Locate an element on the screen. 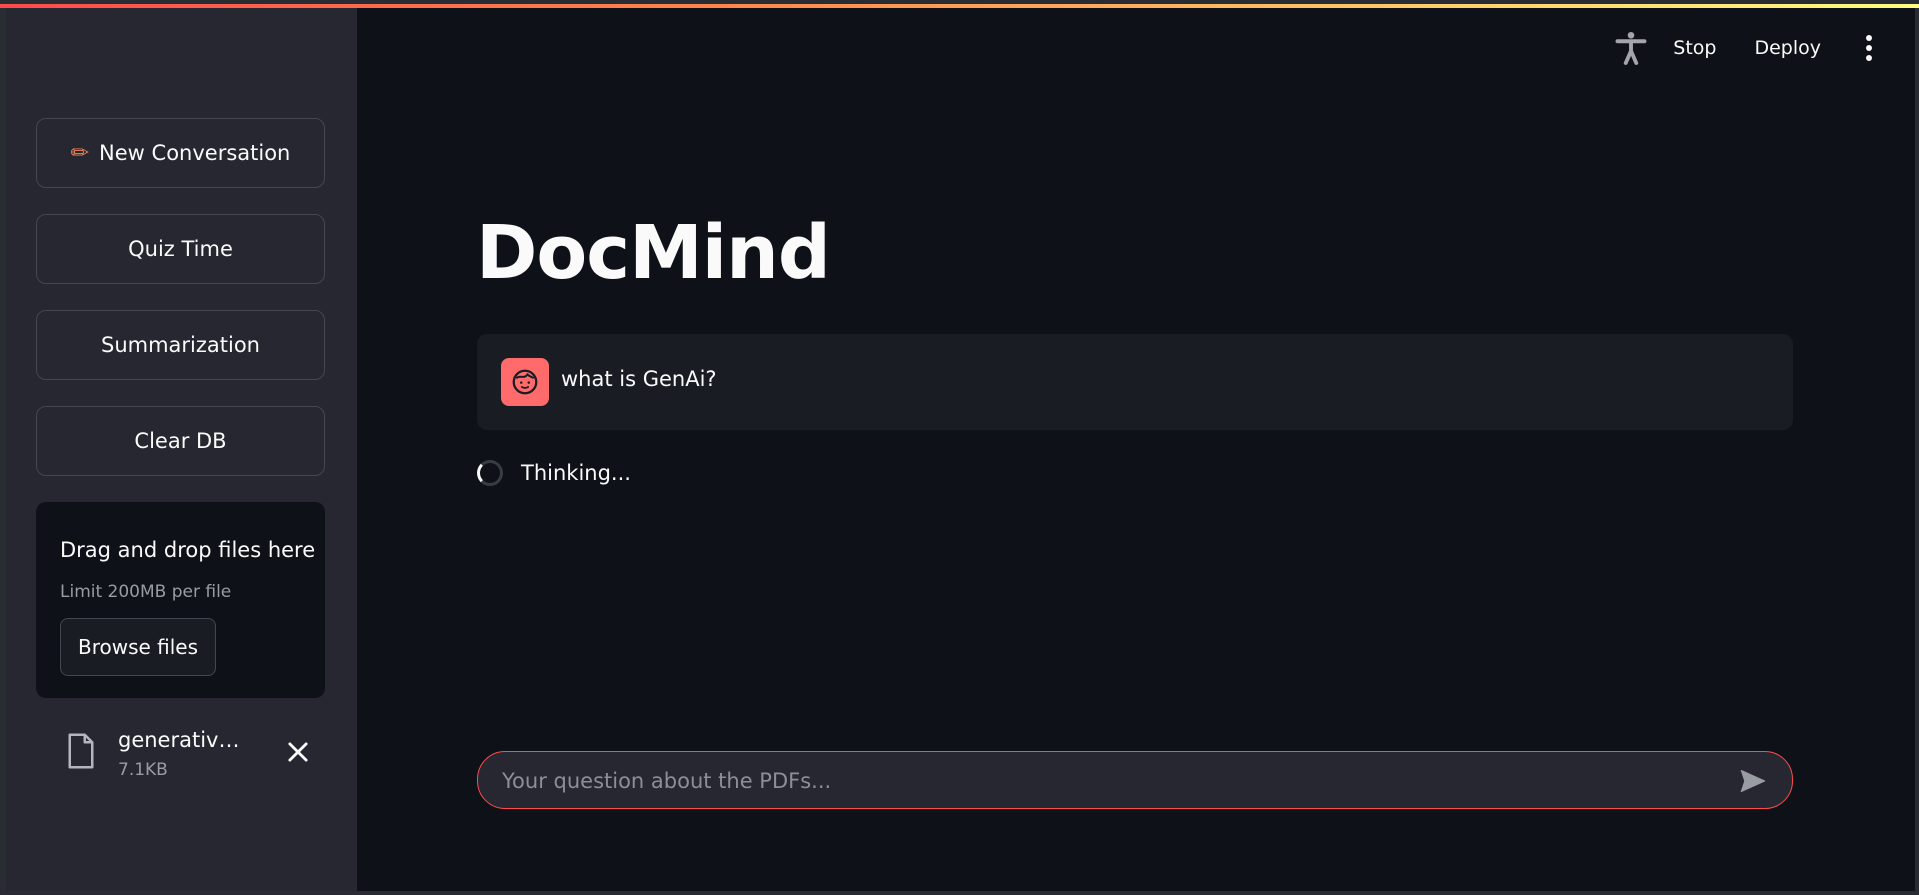 The height and width of the screenshot is (895, 1919). summarization-button: Summarization is located at coordinates (180, 345).